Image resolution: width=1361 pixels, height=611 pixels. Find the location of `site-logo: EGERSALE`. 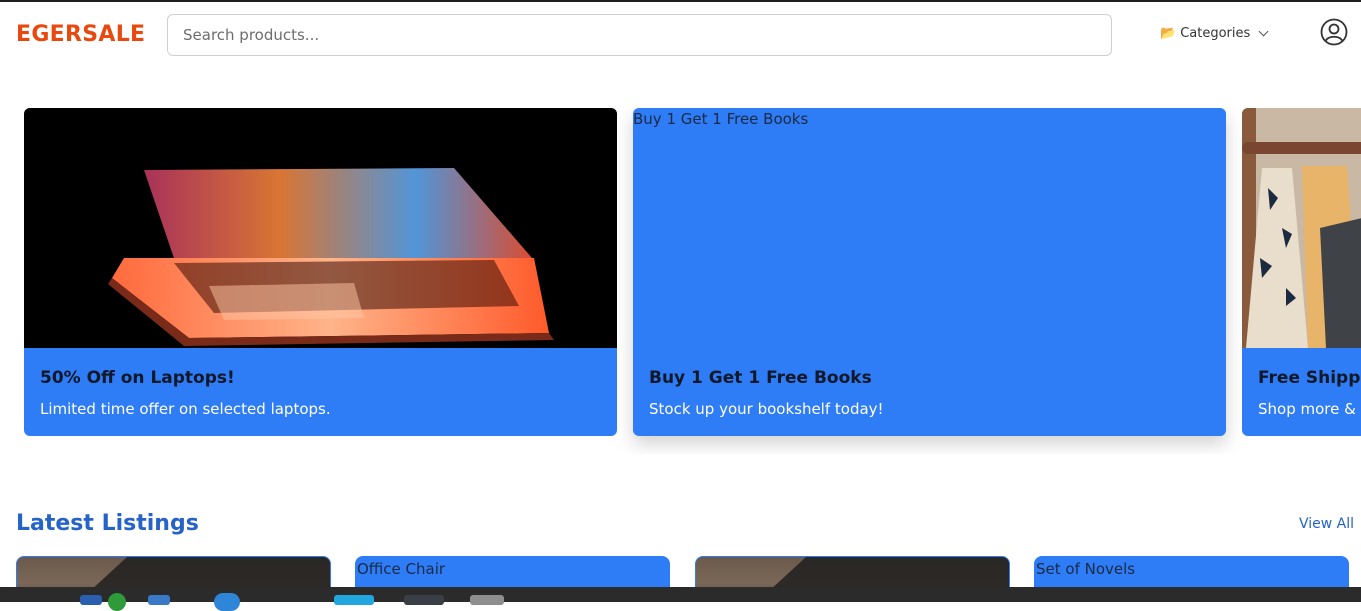

site-logo: EGERSALE is located at coordinates (80, 34).